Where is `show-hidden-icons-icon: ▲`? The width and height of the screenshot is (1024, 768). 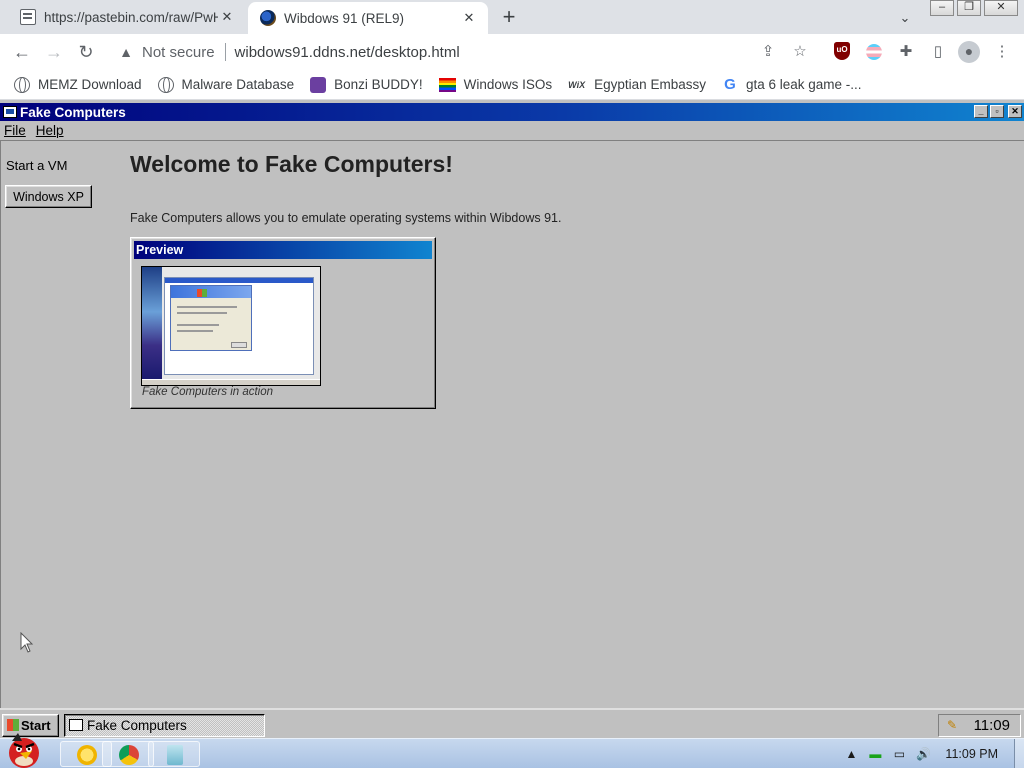
show-hidden-icons-icon: ▲ is located at coordinates (851, 754).